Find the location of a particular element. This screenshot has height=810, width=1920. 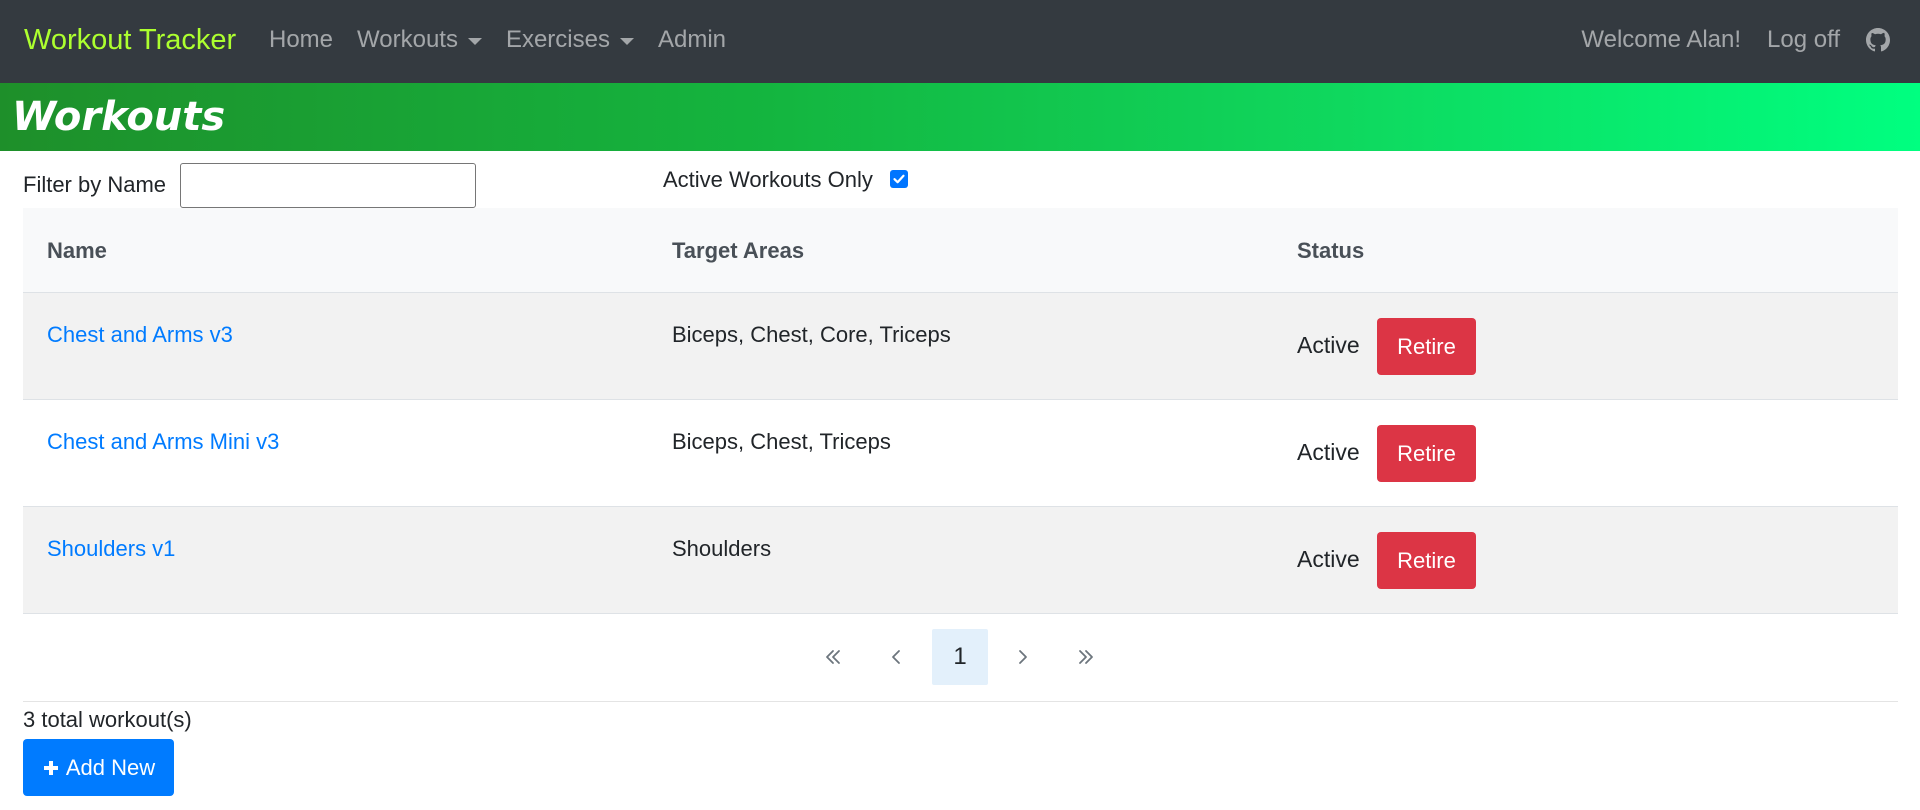

logoff-link: Log off is located at coordinates (1803, 40).